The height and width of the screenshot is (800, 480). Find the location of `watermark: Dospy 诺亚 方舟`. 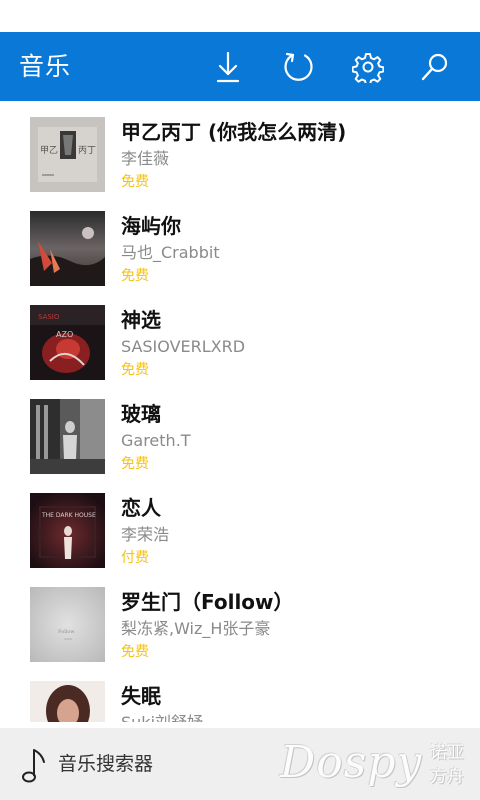

watermark: Dospy 诺亚 方舟 is located at coordinates (378, 764).